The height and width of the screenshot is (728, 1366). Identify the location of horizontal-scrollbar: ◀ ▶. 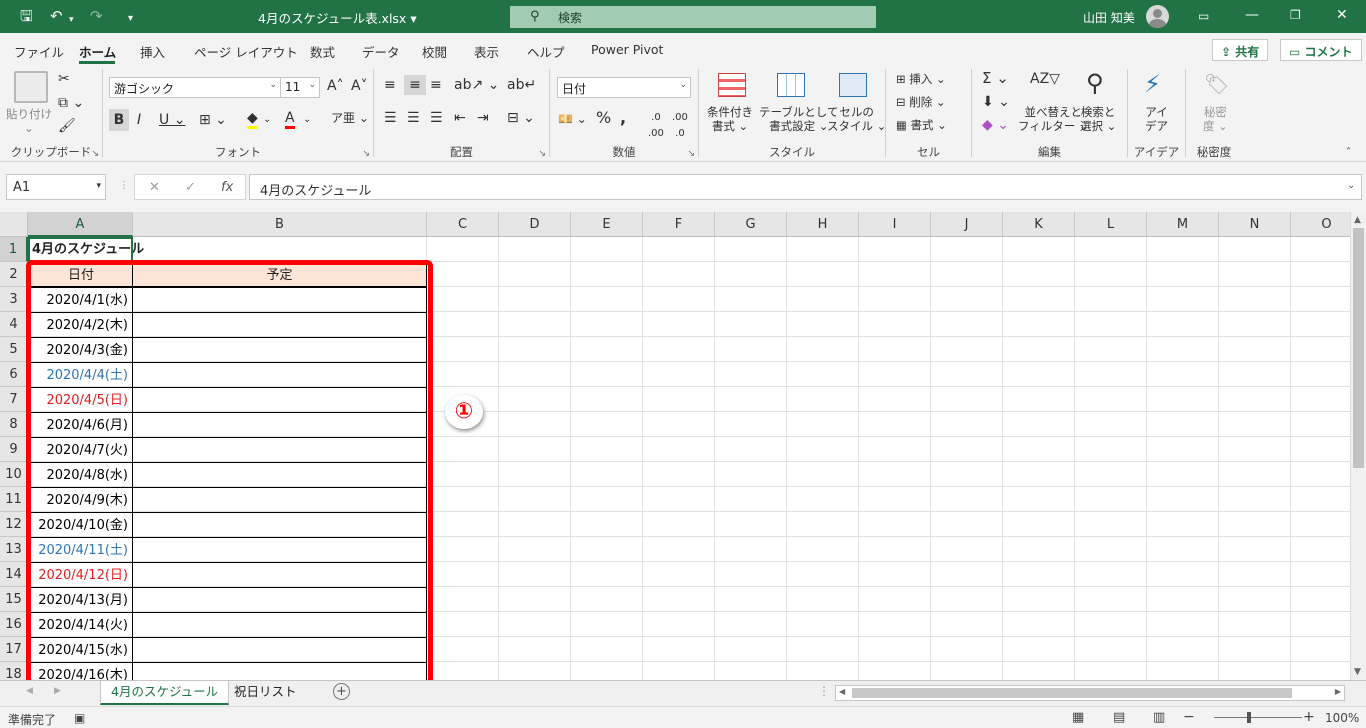
(1090, 693).